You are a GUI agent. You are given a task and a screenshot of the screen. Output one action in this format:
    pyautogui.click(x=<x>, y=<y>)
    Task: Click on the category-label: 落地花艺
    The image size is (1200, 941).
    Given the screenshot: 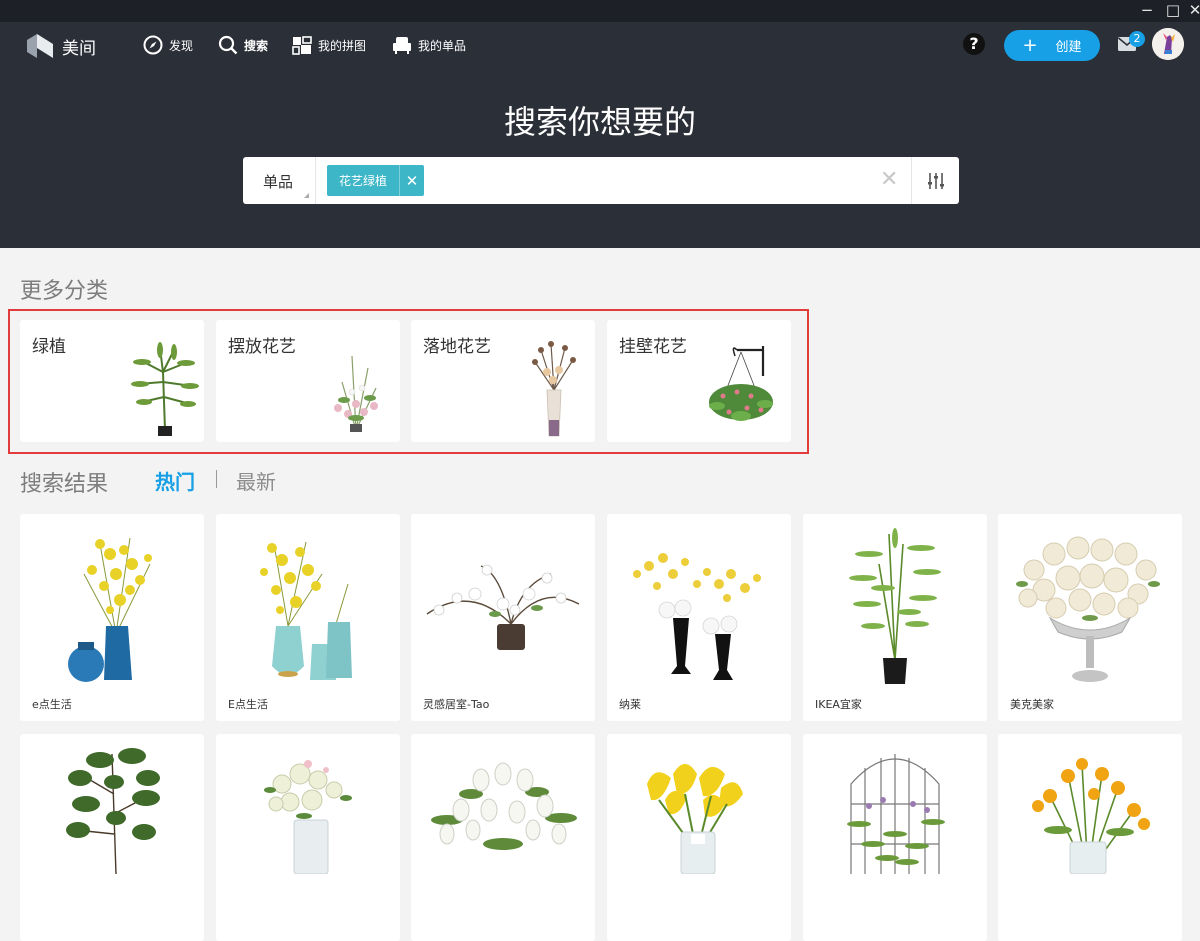 What is the action you would take?
    pyautogui.click(x=457, y=347)
    